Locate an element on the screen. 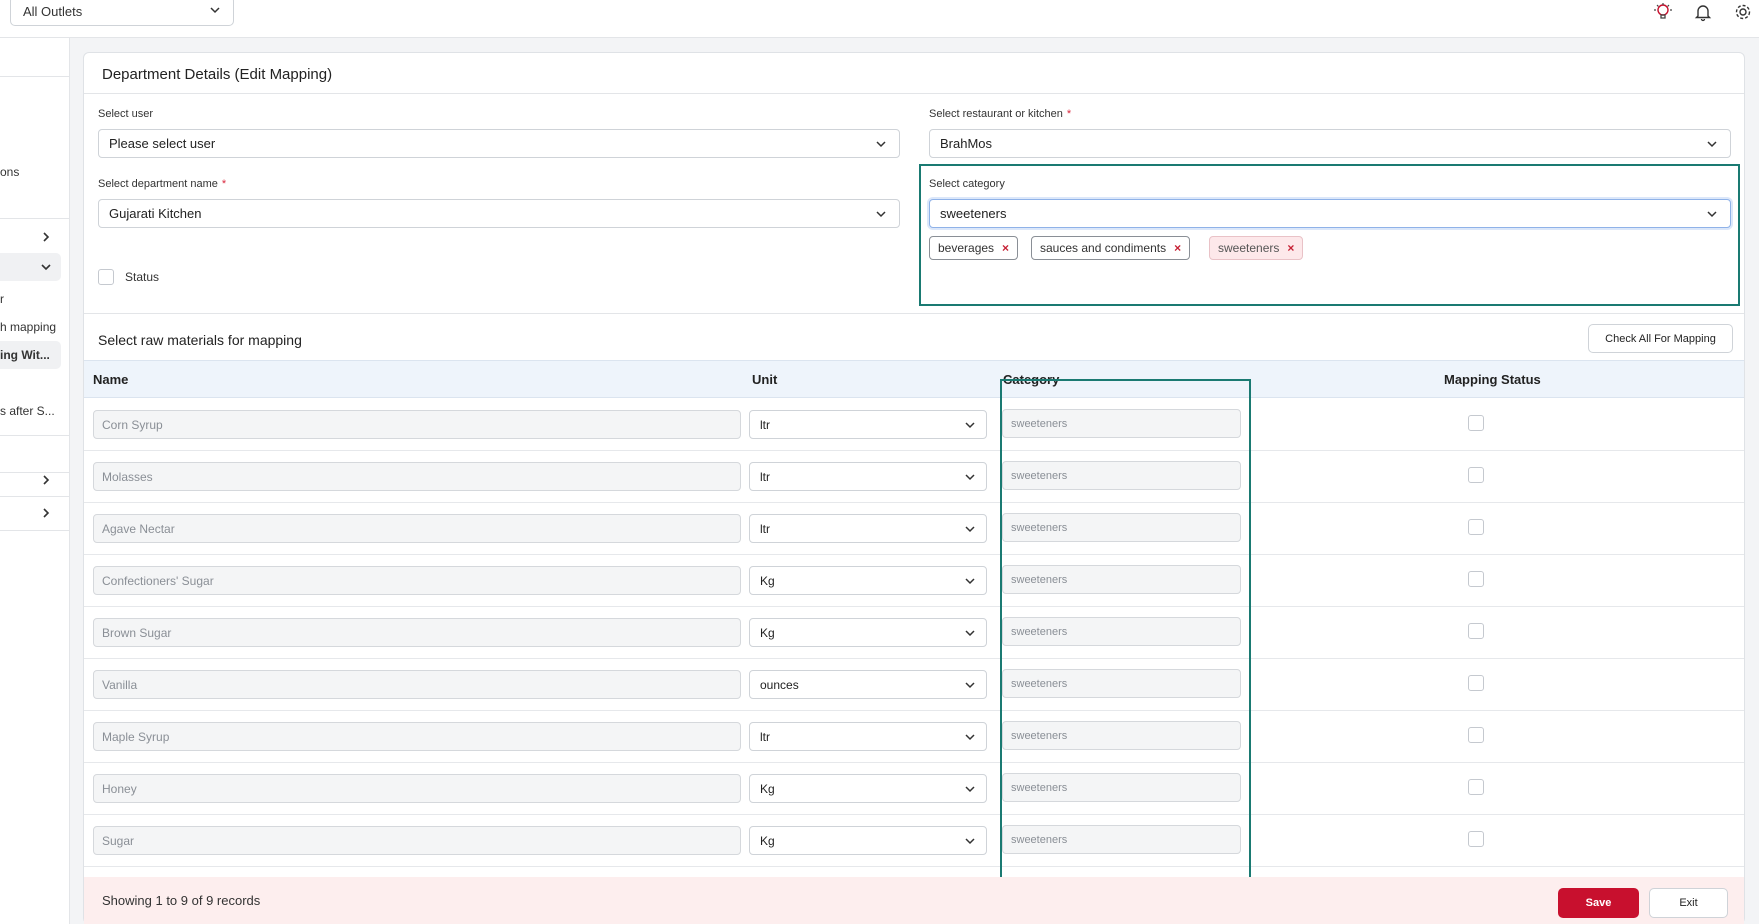 This screenshot has width=1759, height=924. table-row: Honey Kg sweeteners is located at coordinates (914, 789).